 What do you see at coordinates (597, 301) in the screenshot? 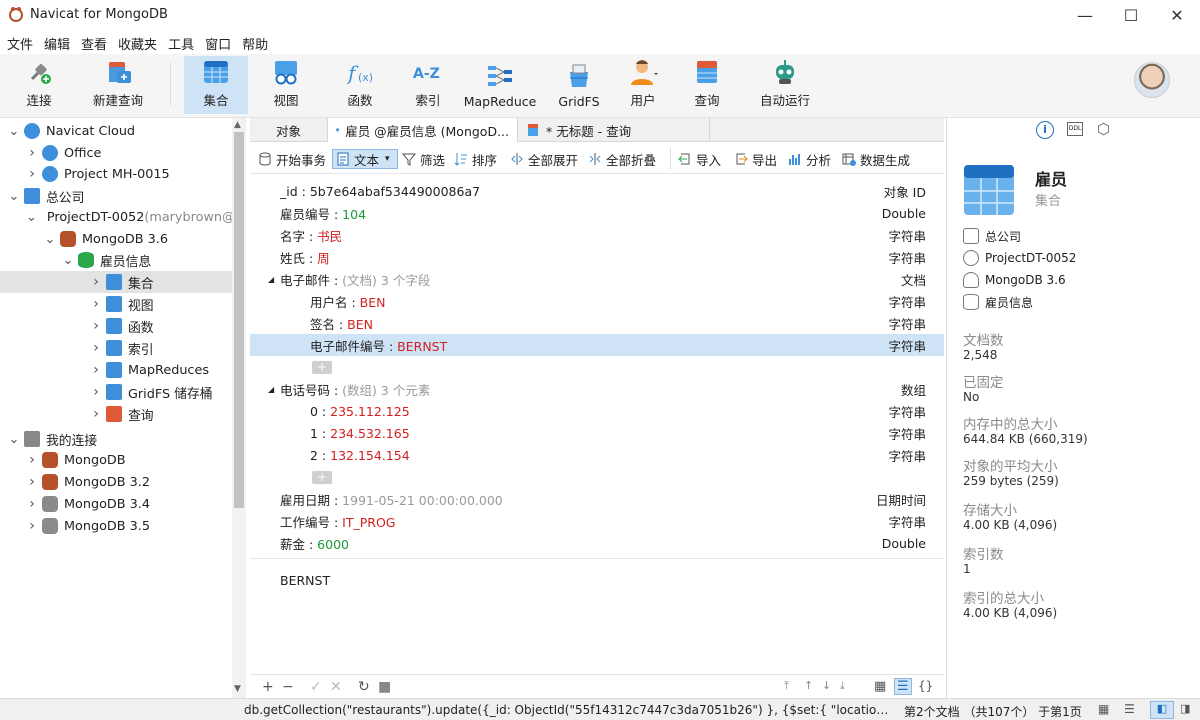
I see `document-field-row: 用户名 : BEN 字符串` at bounding box center [597, 301].